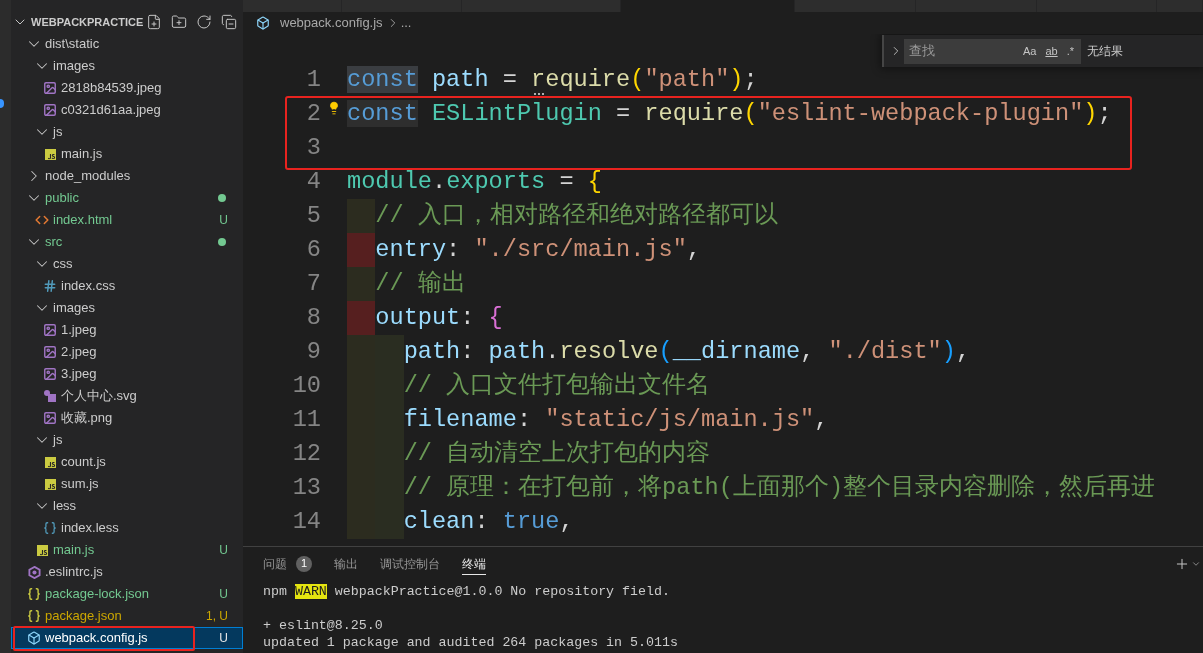  Describe the element at coordinates (2, 103) in the screenshot. I see `badge-icon` at that location.